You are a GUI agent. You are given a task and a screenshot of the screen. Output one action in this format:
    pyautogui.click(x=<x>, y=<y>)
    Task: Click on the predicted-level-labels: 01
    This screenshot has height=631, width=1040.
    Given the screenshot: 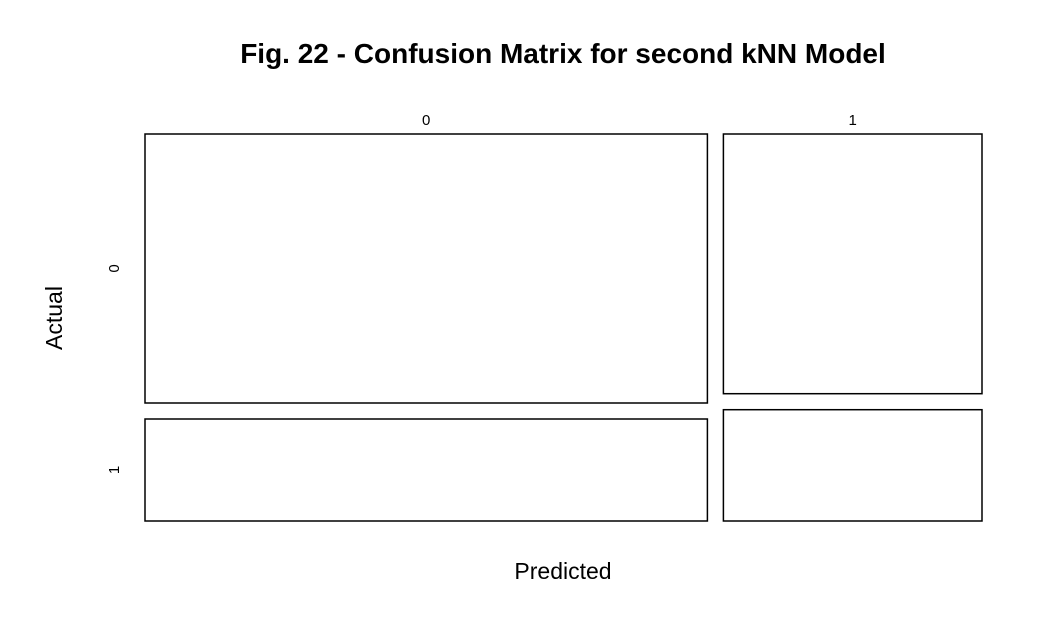 What is the action you would take?
    pyautogui.click(x=639, y=120)
    